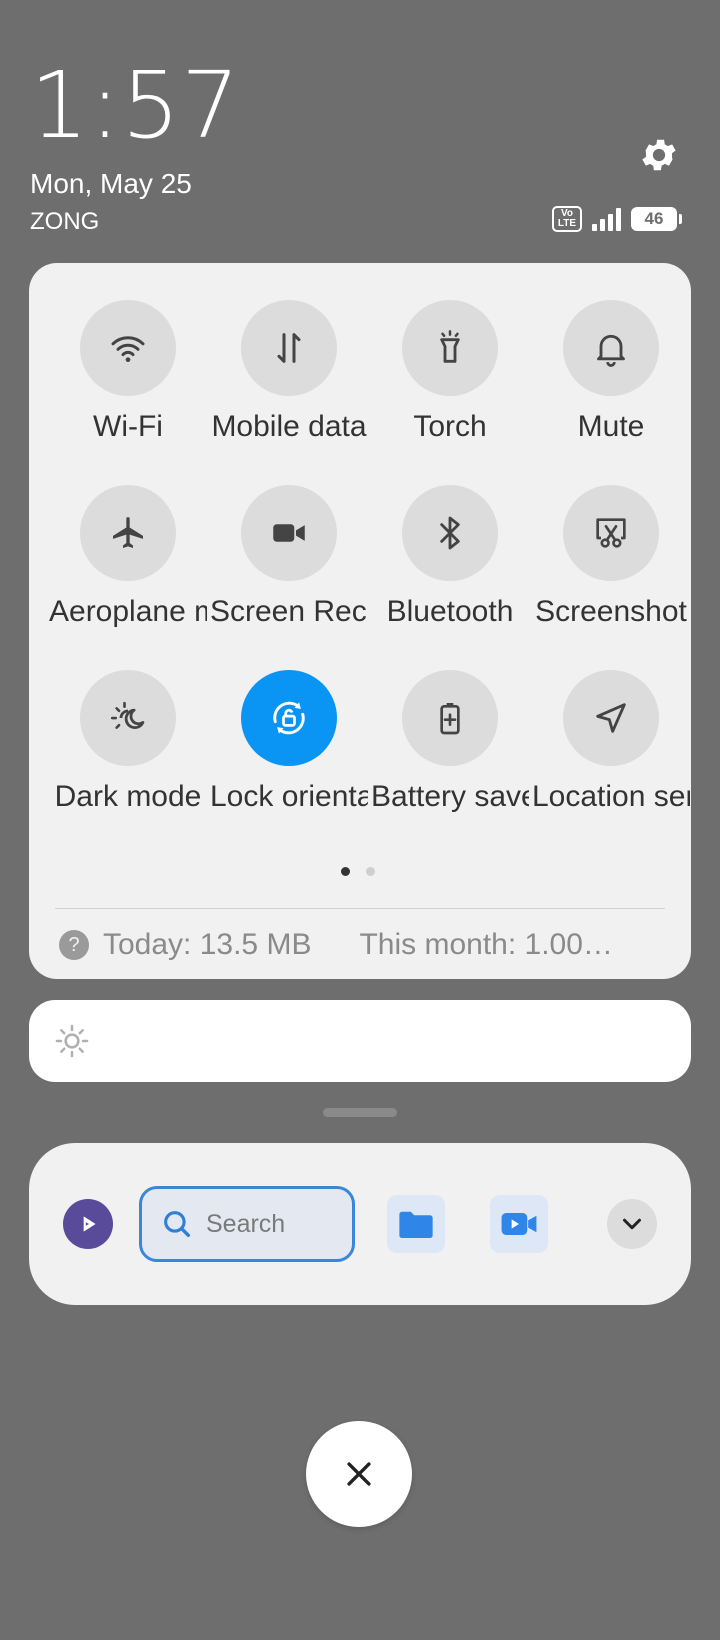 The width and height of the screenshot is (720, 1640). Describe the element at coordinates (659, 155) in the screenshot. I see `settings-gear-icon` at that location.